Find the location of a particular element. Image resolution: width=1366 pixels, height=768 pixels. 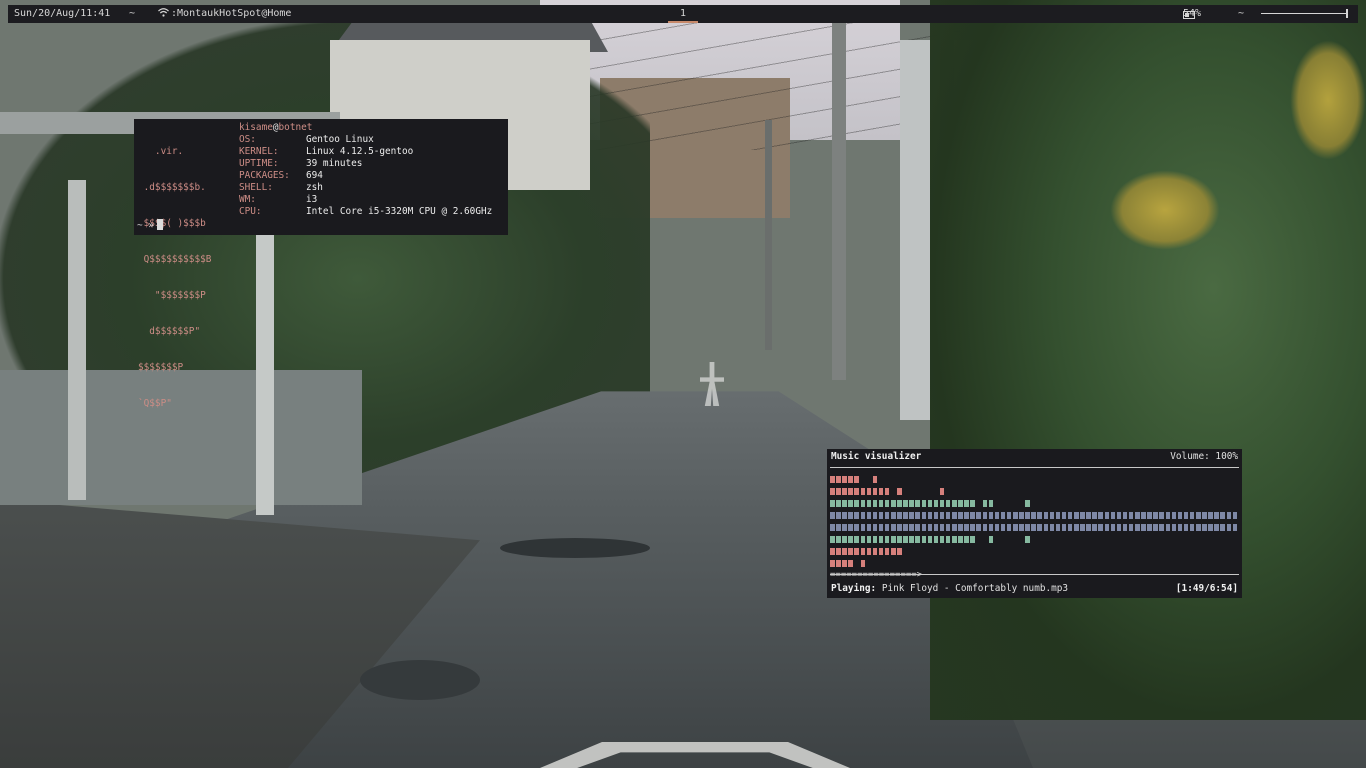

volume-indicator: Volume: 100% is located at coordinates (1204, 456).